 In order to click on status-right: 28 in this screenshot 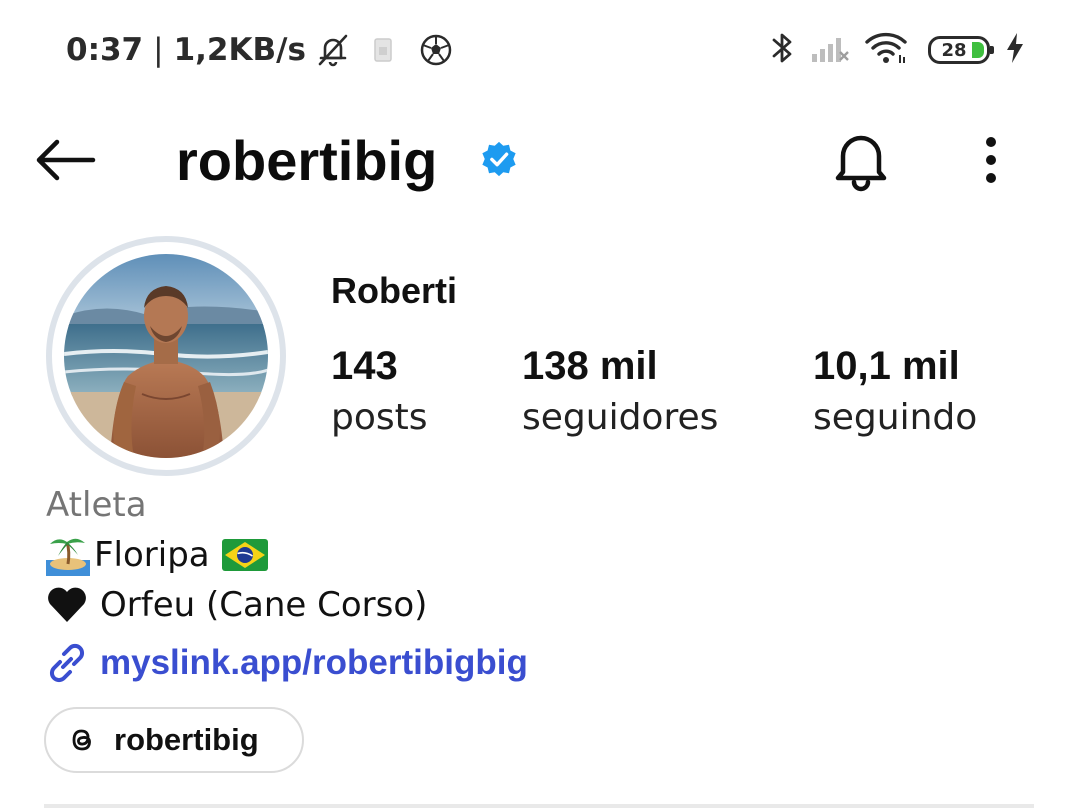, I will do `click(897, 50)`.